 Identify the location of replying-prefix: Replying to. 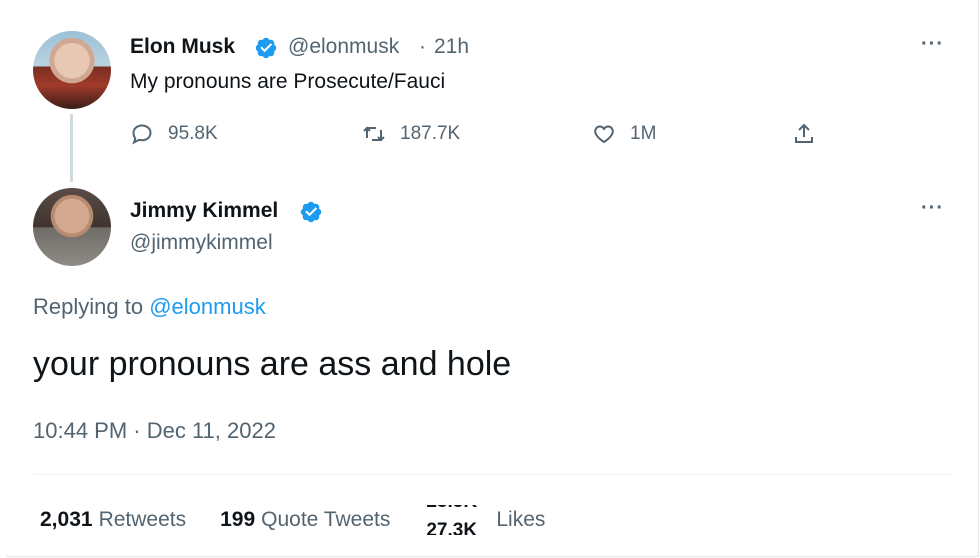
(88, 306).